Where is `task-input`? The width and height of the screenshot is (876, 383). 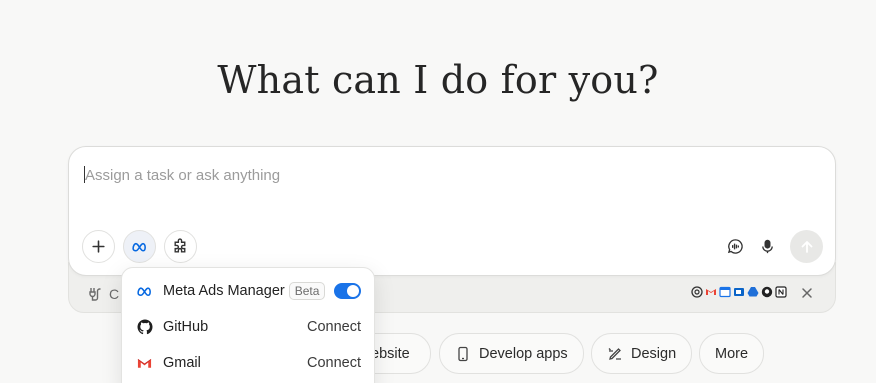 task-input is located at coordinates (435, 175).